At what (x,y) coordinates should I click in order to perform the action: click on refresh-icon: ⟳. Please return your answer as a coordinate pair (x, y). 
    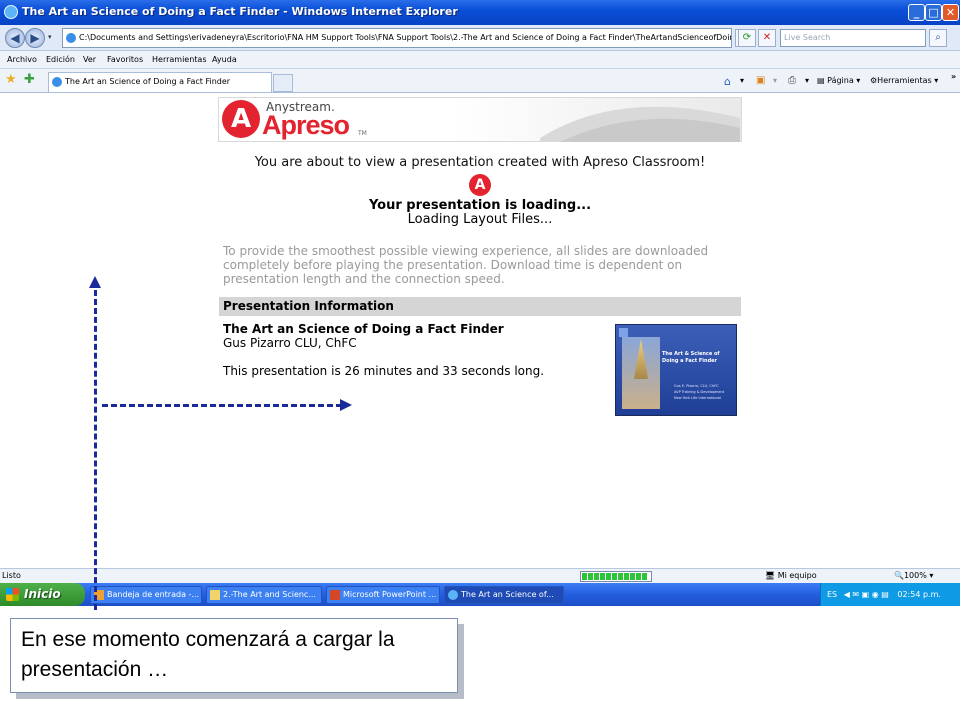
    Looking at the image, I should click on (747, 38).